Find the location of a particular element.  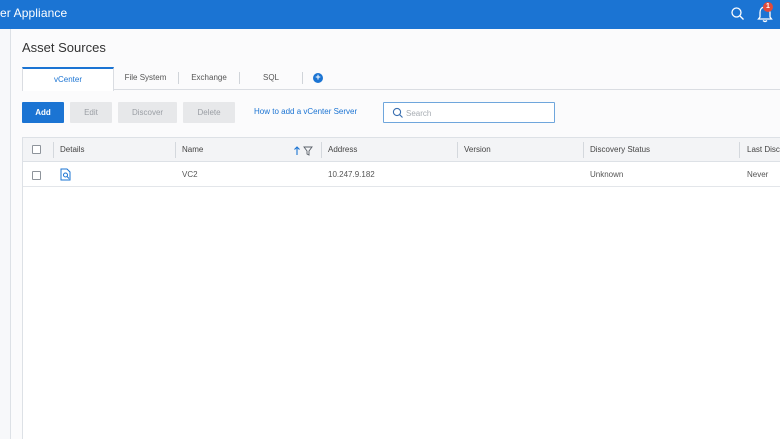

add-button: Add is located at coordinates (43, 112).